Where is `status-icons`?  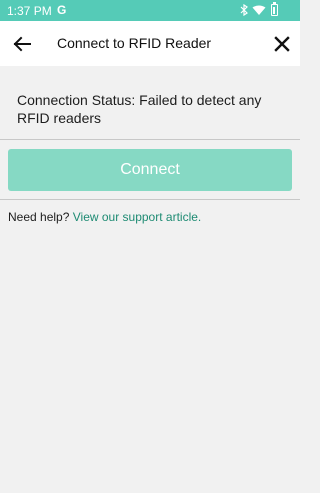 status-icons is located at coordinates (253, 10).